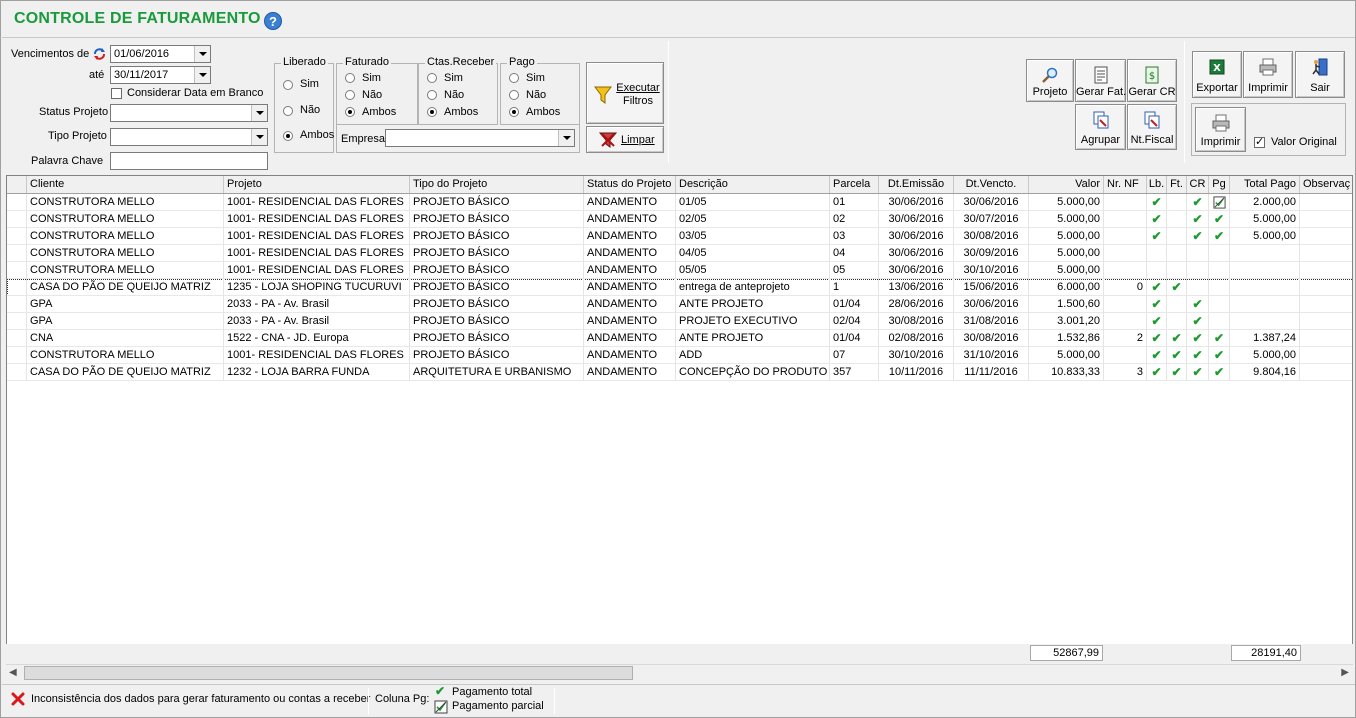 The width and height of the screenshot is (1356, 718). I want to click on cell-status: ANDAMENTO, so click(630, 304).